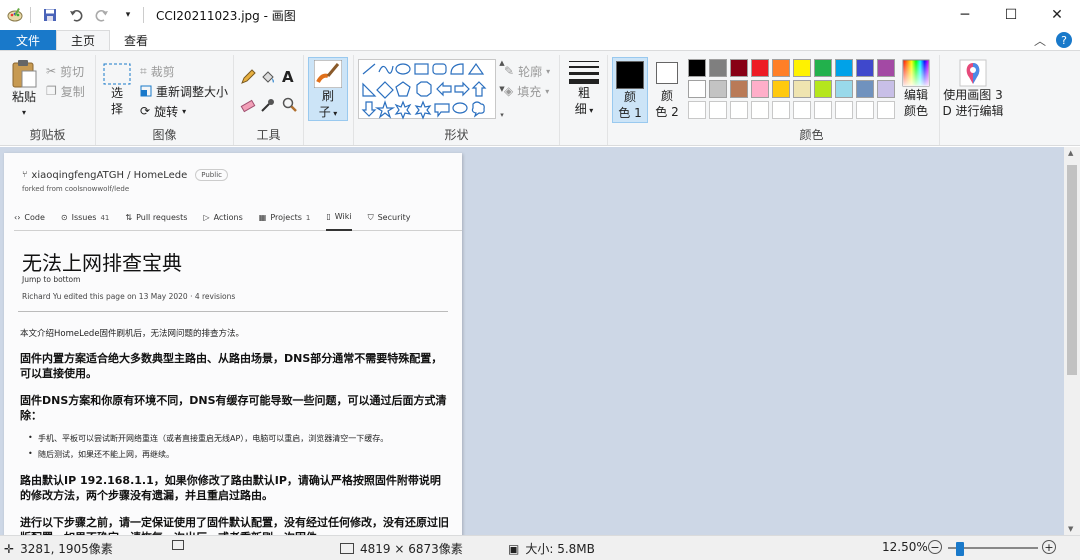 This screenshot has width=1080, height=560. Describe the element at coordinates (164, 135) in the screenshot. I see `group-label-image: 图像` at that location.